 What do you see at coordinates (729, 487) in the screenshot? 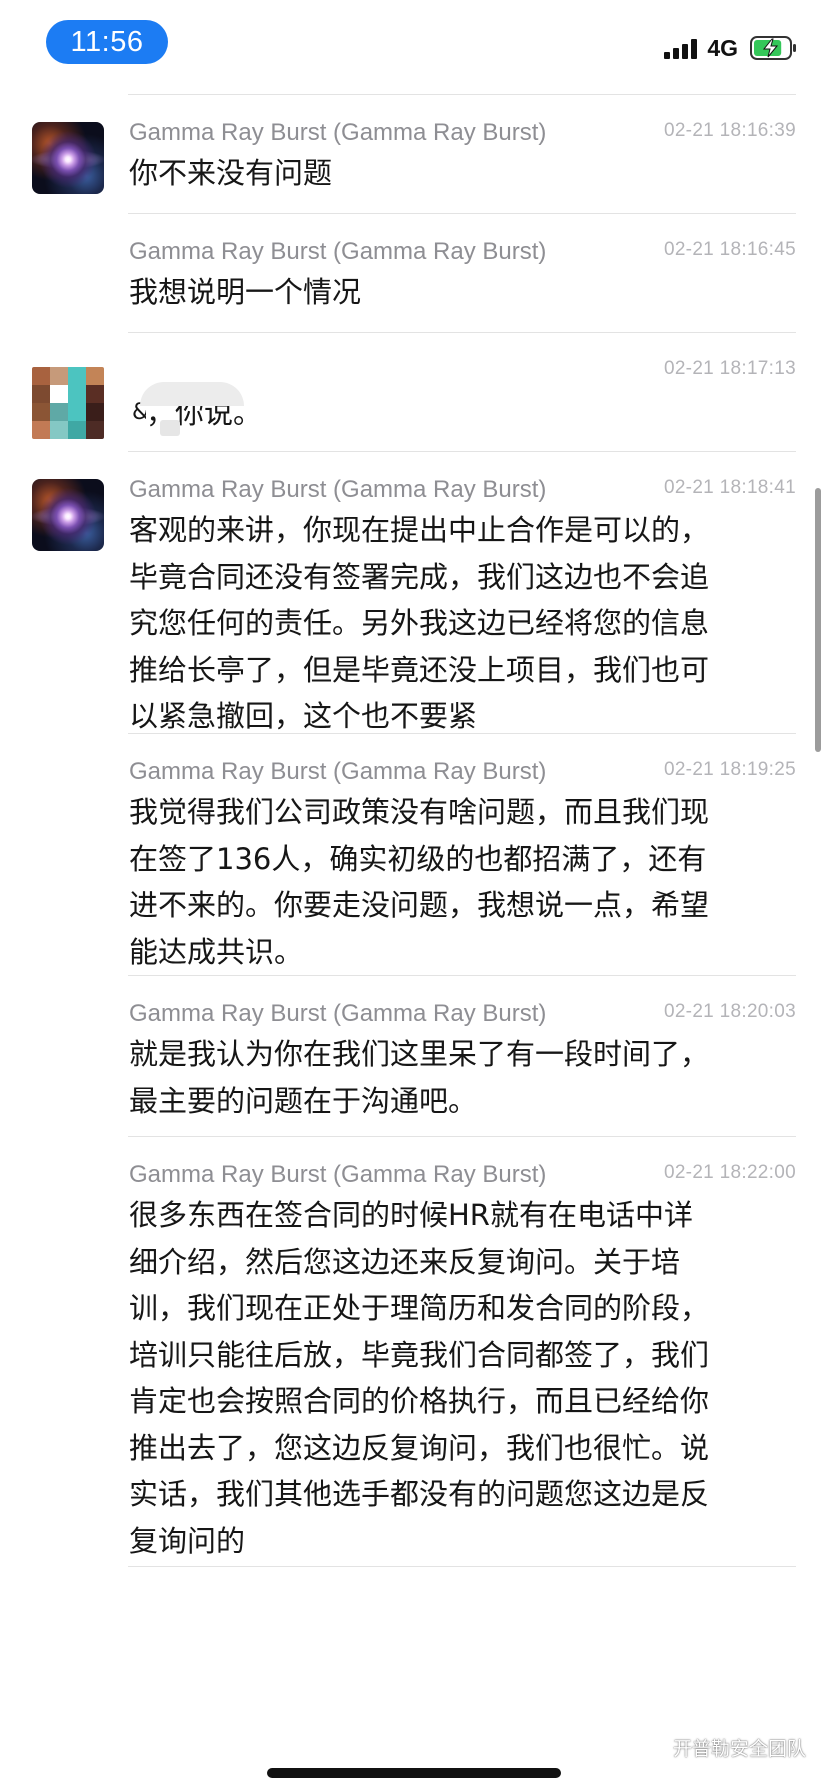
I see `message-timestamp: 02-21 18:18:41` at bounding box center [729, 487].